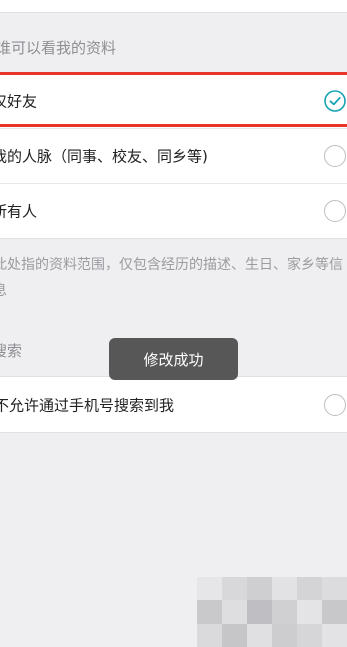 The image size is (347, 647). I want to click on visibility-note: 此处指的资料范围，仅包含经历的描述、生日、家乡等信息, so click(173, 278).